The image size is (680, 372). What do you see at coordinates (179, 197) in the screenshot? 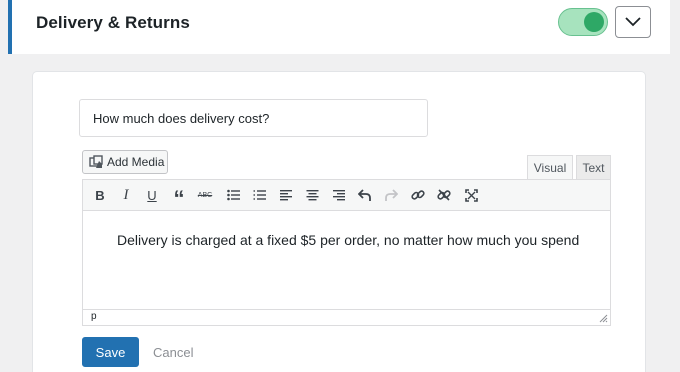
I see `blockquote-icon: “` at bounding box center [179, 197].